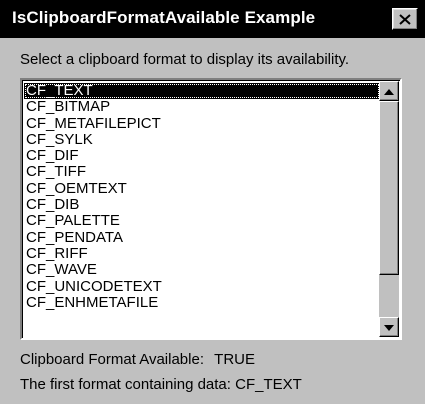  What do you see at coordinates (202, 204) in the screenshot?
I see `list-item: CF_DIB` at bounding box center [202, 204].